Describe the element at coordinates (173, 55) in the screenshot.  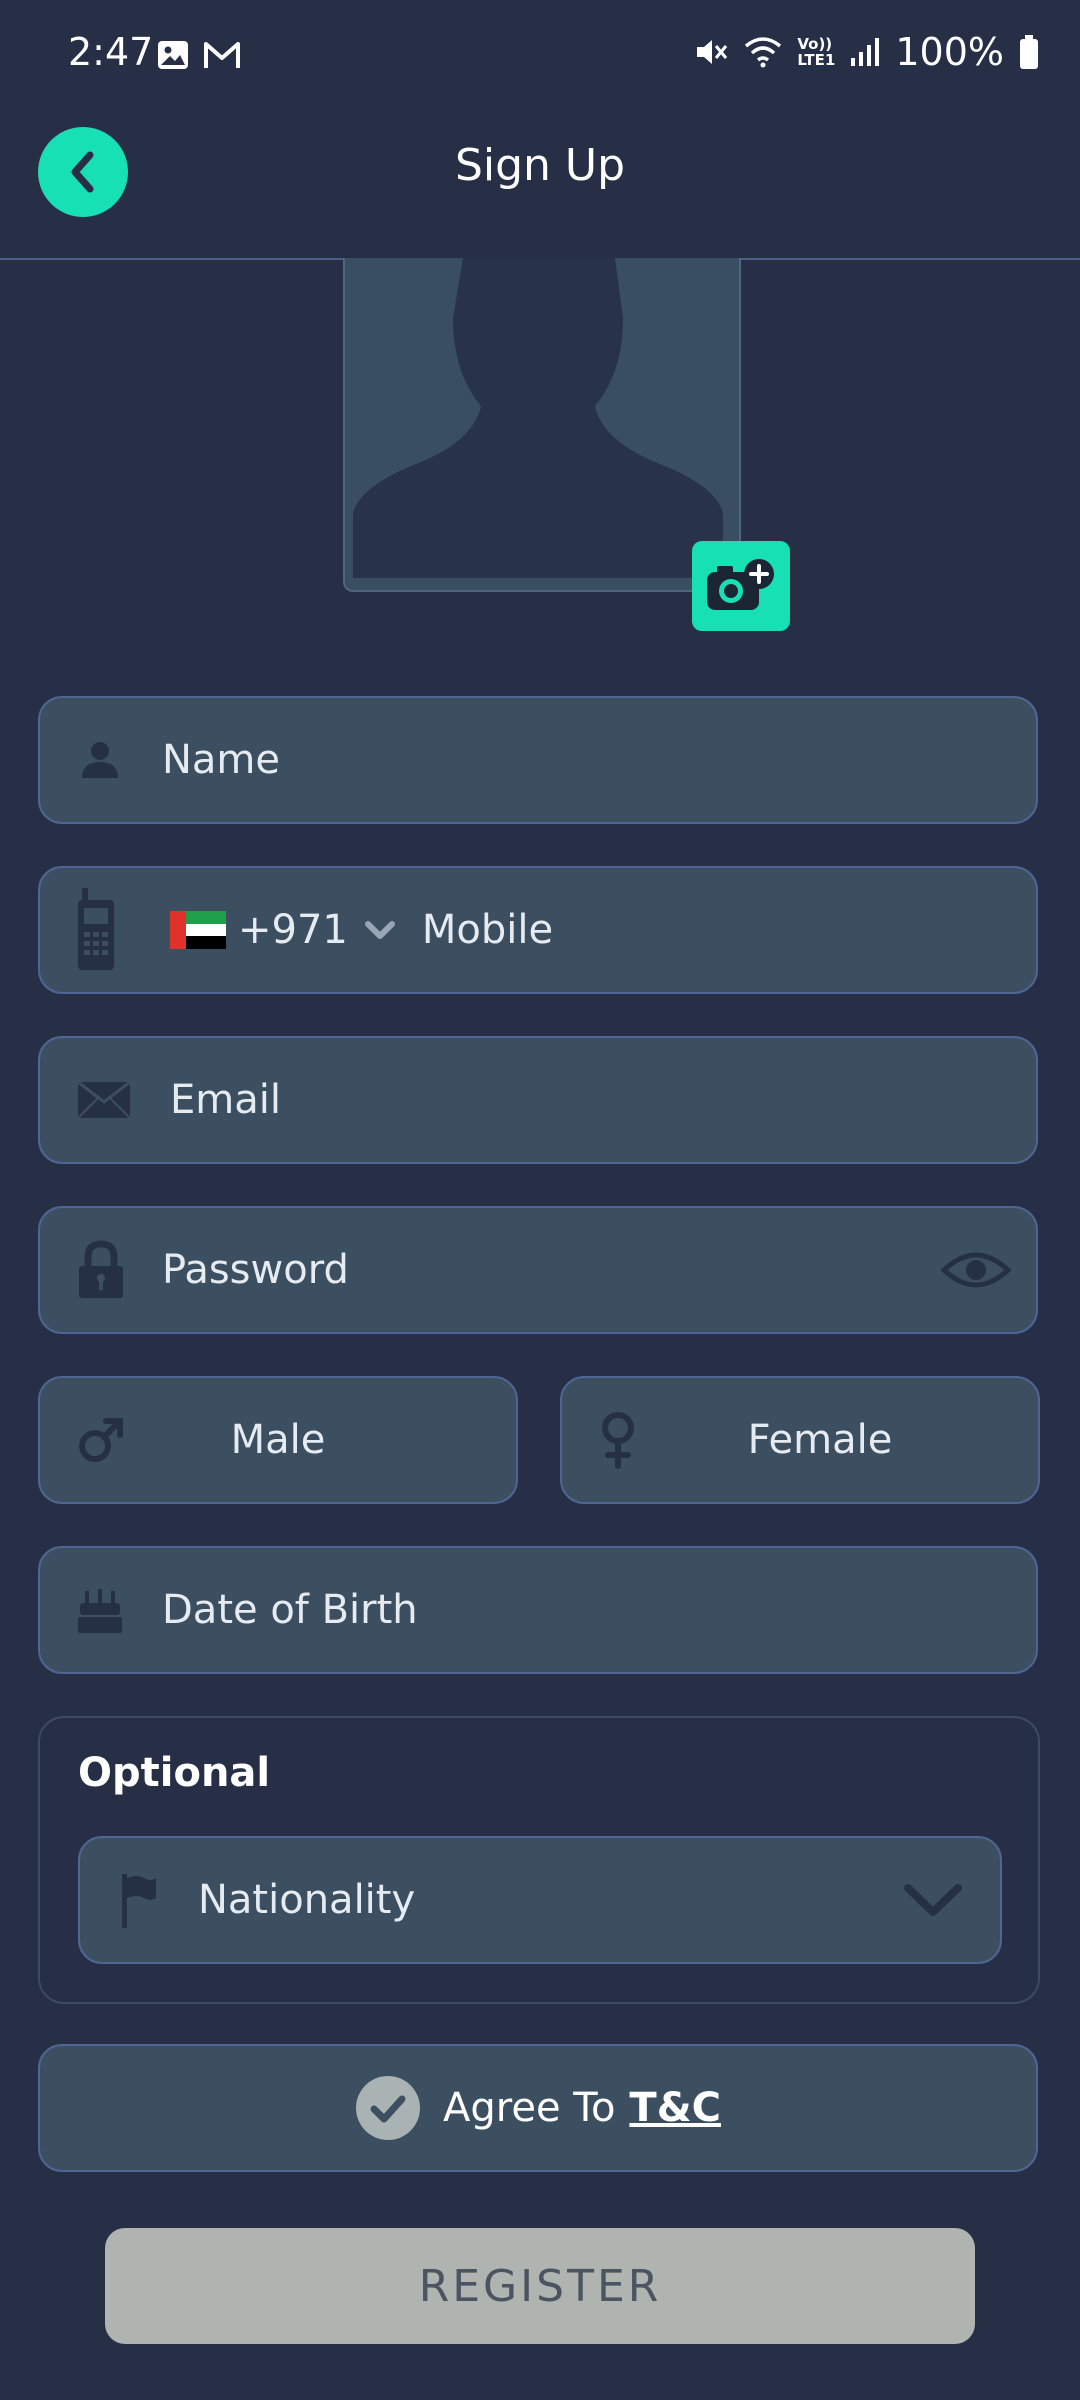
I see `gallery-icon` at that location.